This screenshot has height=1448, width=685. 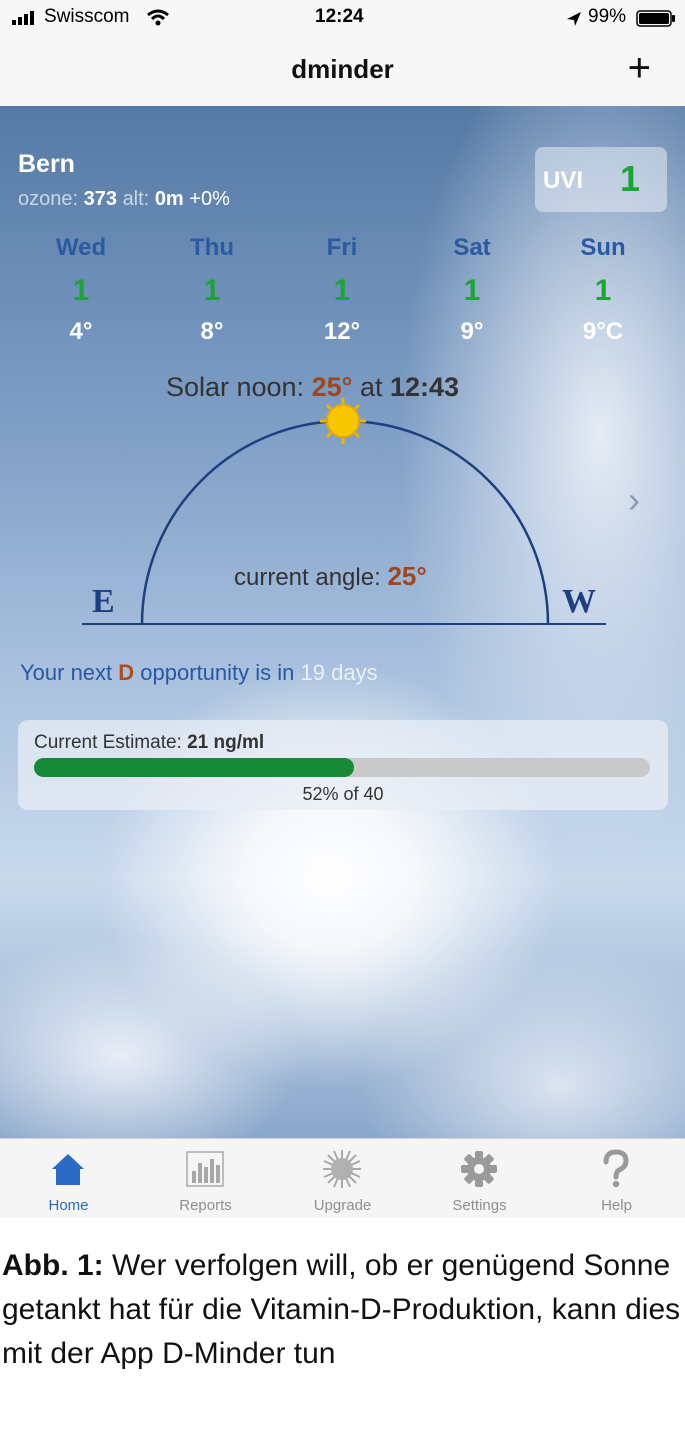 I want to click on alt-change: +0%, so click(x=209, y=199).